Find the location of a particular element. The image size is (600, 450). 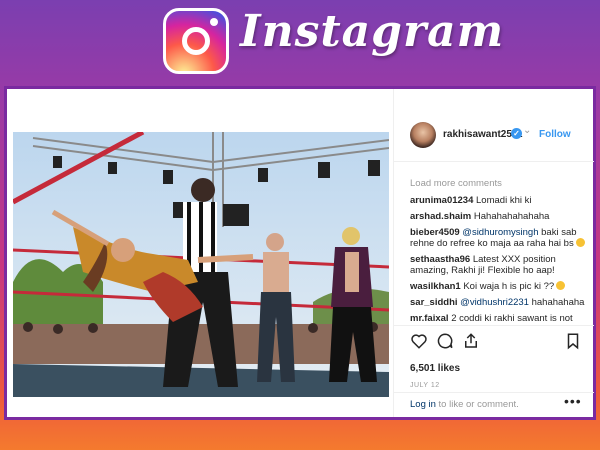

login-link: Log in is located at coordinates (423, 404).